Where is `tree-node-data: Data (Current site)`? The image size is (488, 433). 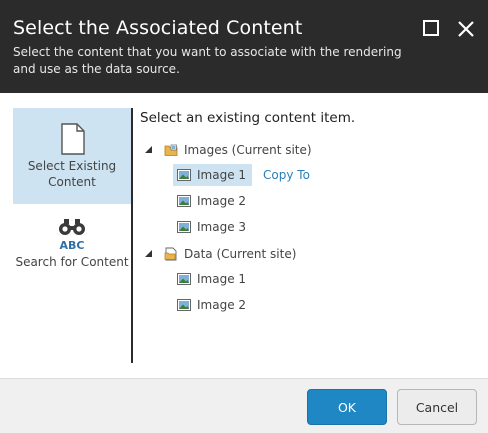 tree-node-data: Data (Current site) is located at coordinates (220, 254).